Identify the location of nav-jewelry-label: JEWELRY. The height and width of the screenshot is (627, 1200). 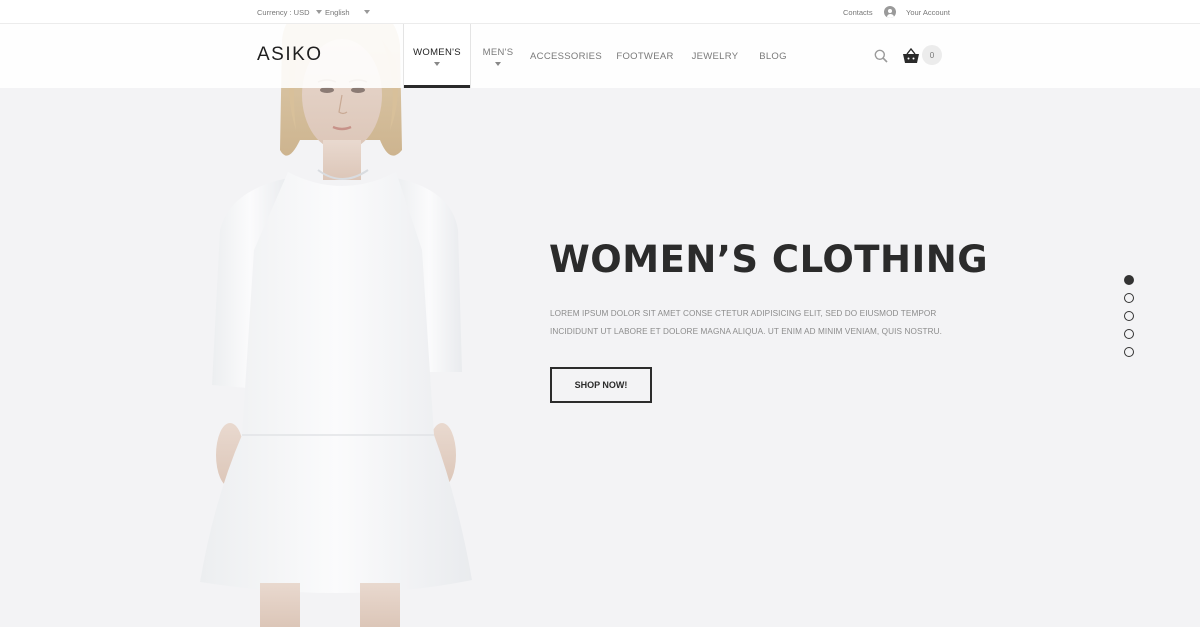
(715, 56).